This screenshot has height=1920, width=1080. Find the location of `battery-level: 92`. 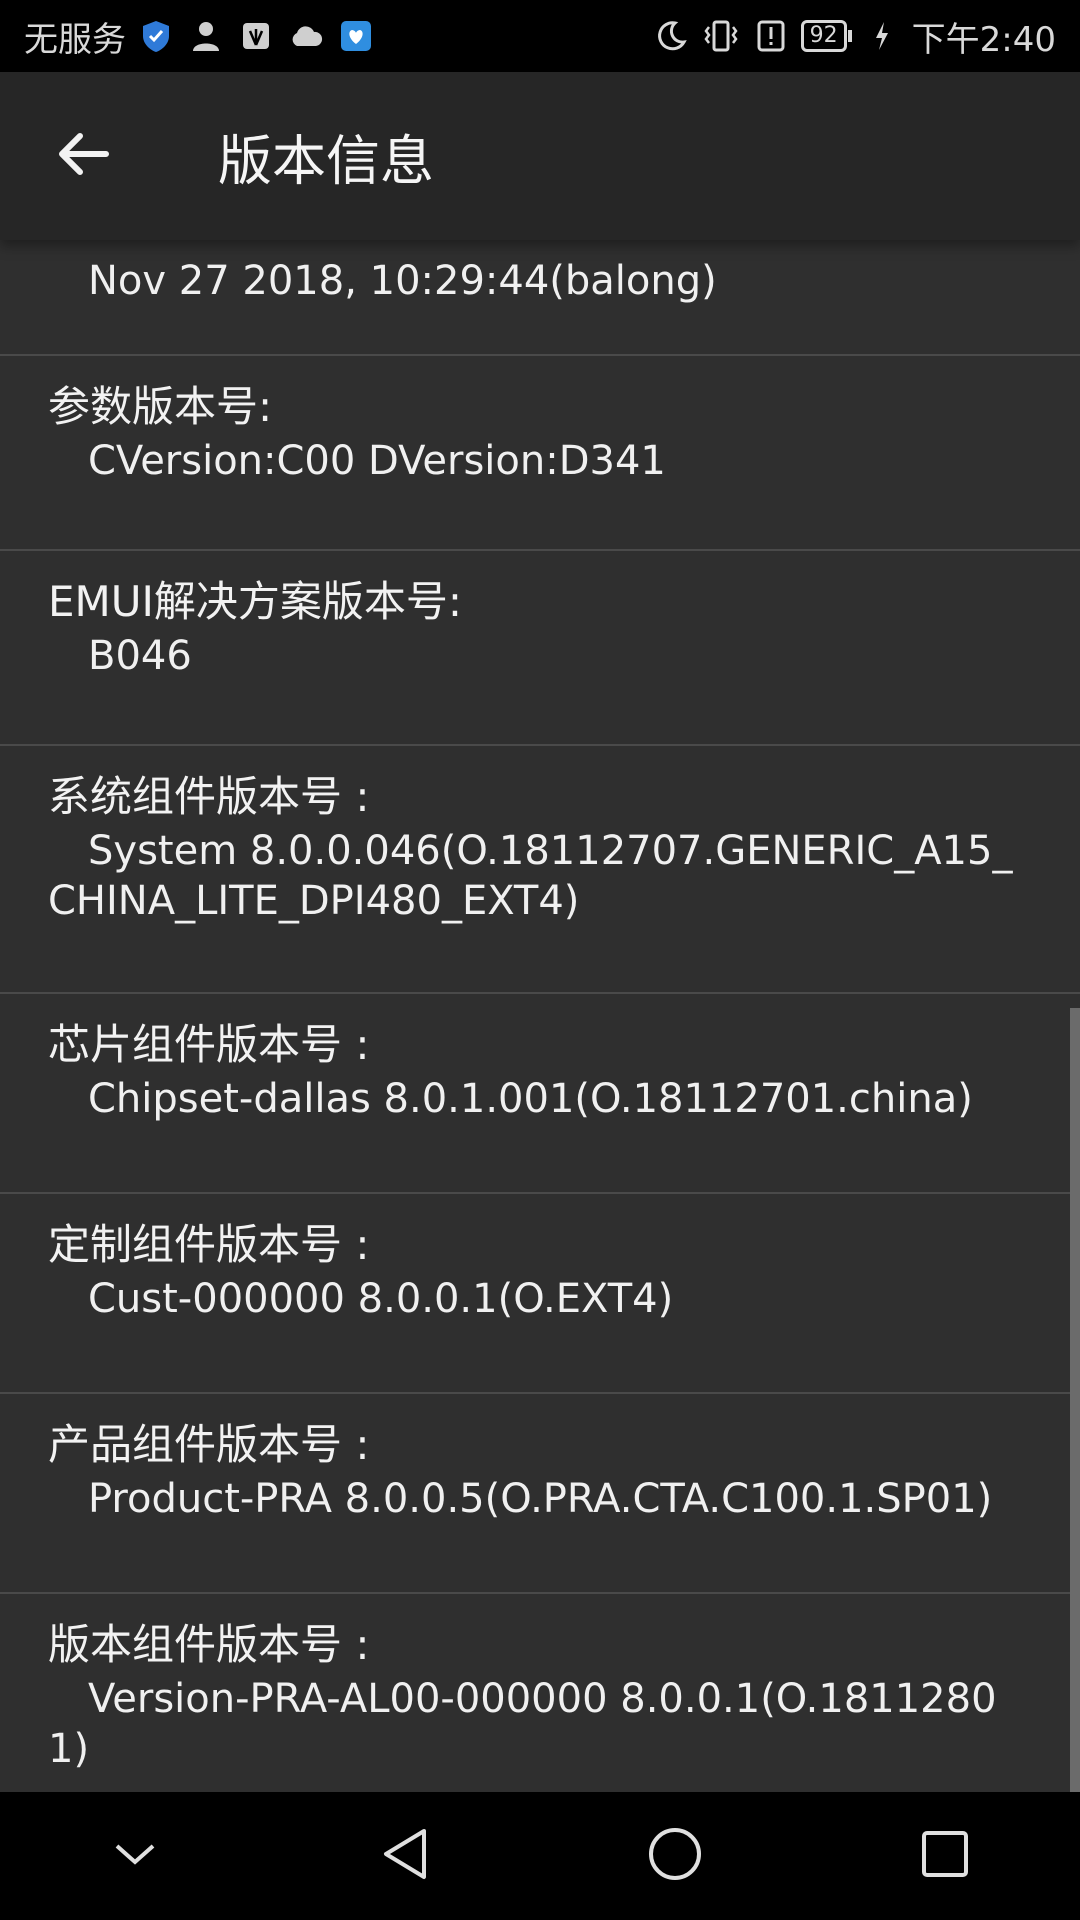

battery-level: 92 is located at coordinates (823, 36).